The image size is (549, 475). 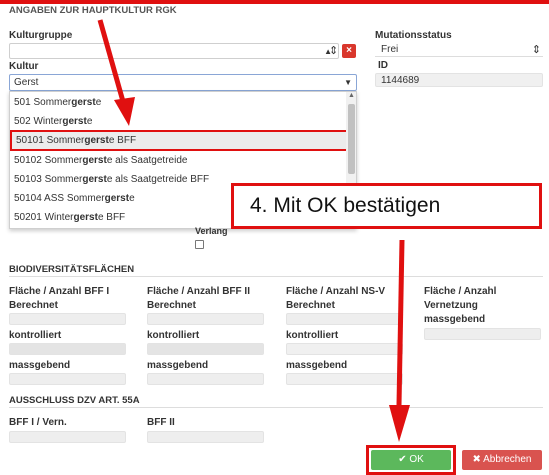 What do you see at coordinates (59, 291) in the screenshot?
I see `bff1-header: Fläche / Anzahl BFF I` at bounding box center [59, 291].